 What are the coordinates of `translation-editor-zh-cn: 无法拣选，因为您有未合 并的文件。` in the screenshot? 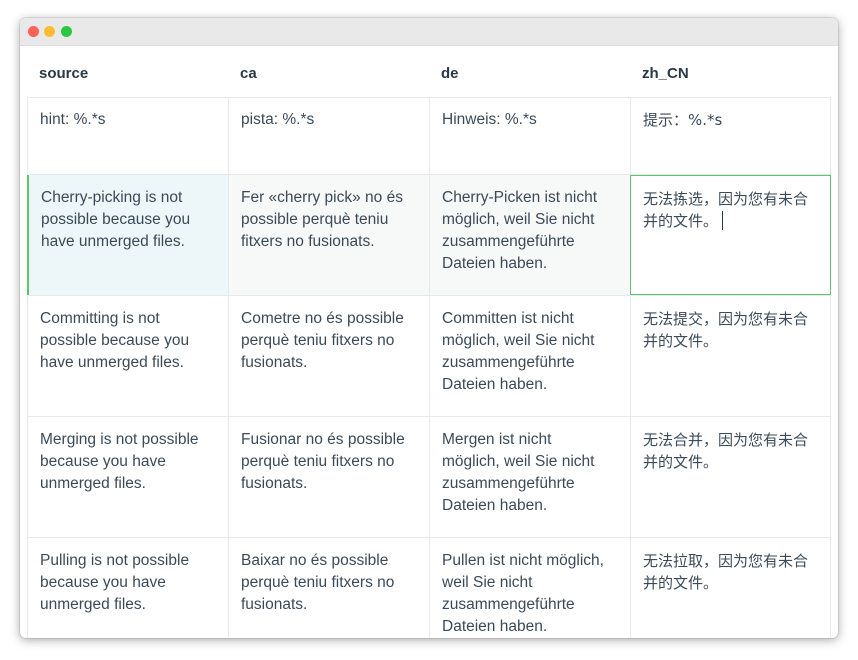 It's located at (730, 235).